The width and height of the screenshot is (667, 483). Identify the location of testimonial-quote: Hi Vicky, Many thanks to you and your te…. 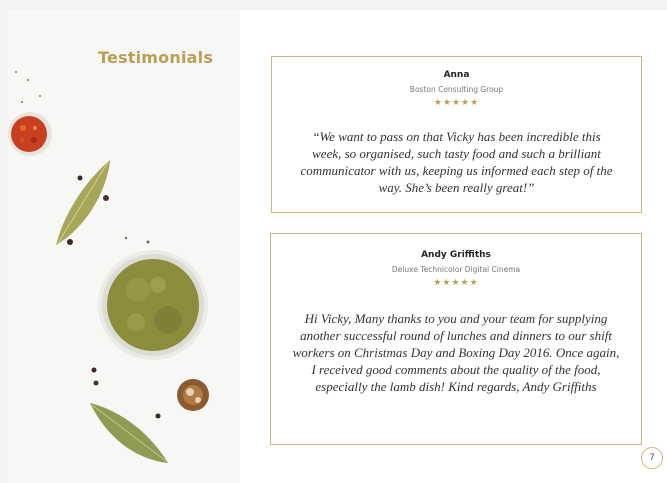
(456, 352).